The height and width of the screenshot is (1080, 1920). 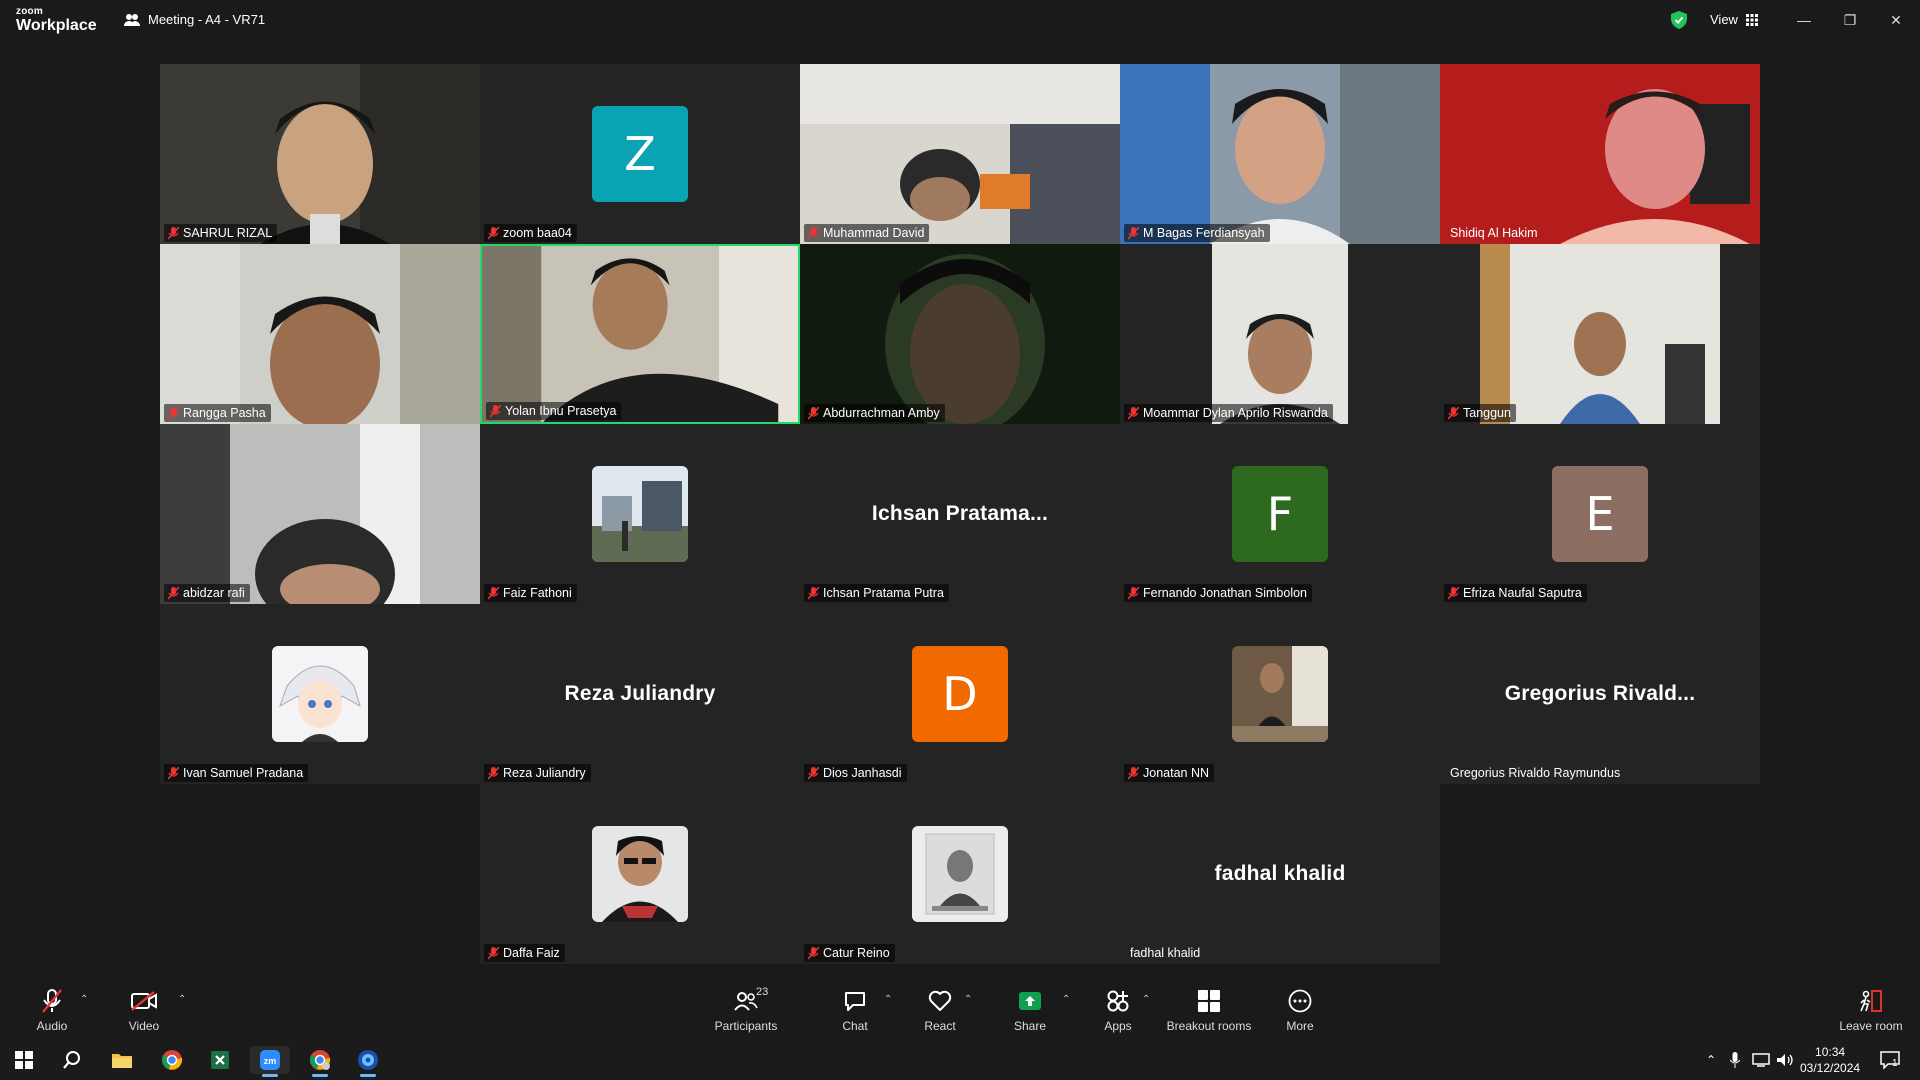 I want to click on participant-tile: Reza Juliandry Reza Juliandry, so click(x=640, y=694).